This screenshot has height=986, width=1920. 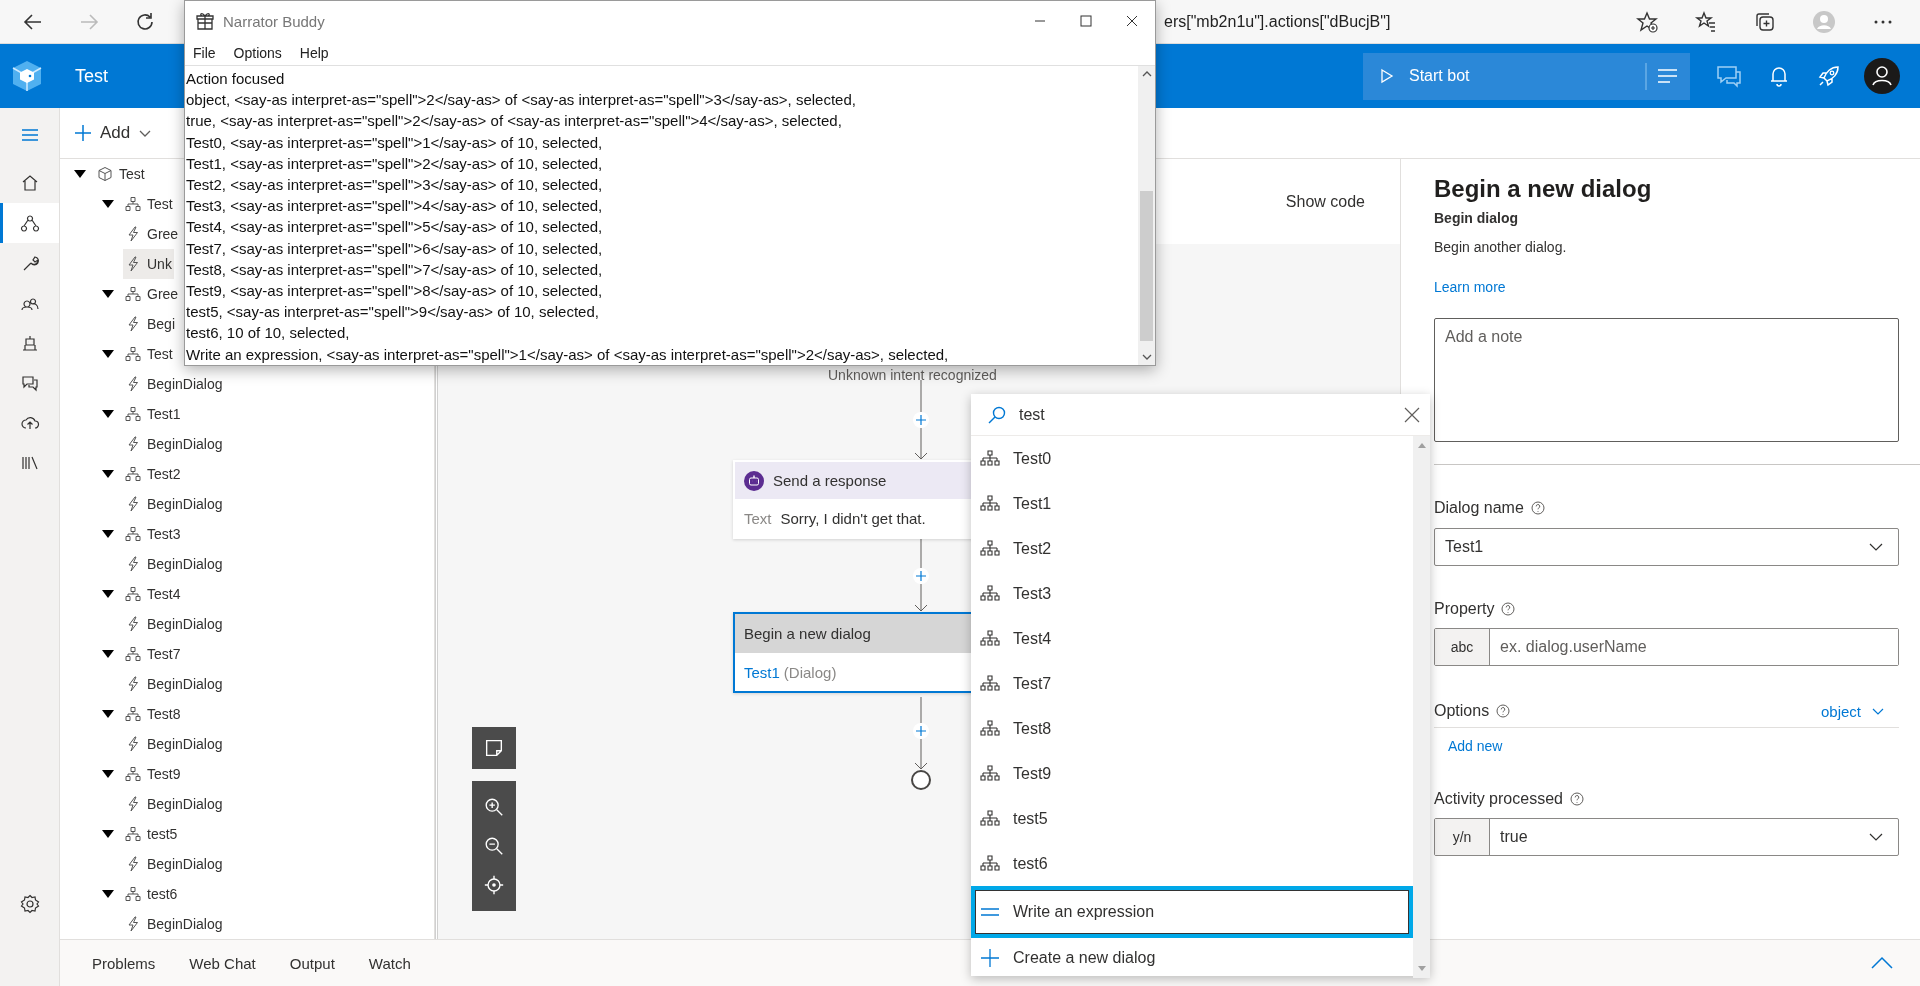 What do you see at coordinates (204, 53) in the screenshot?
I see `menu-item: File` at bounding box center [204, 53].